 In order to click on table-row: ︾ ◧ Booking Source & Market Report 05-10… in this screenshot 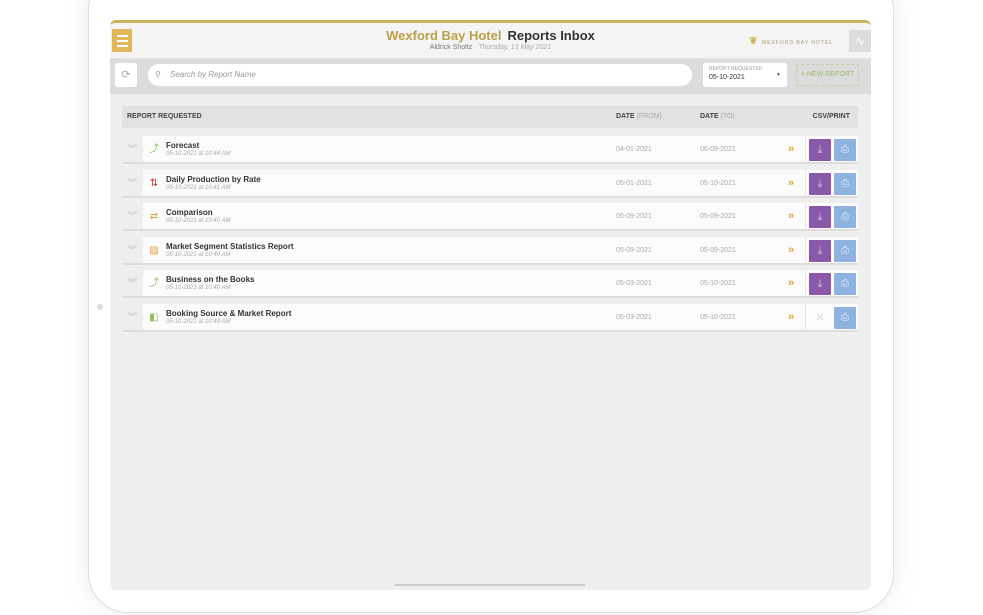, I will do `click(490, 318)`.